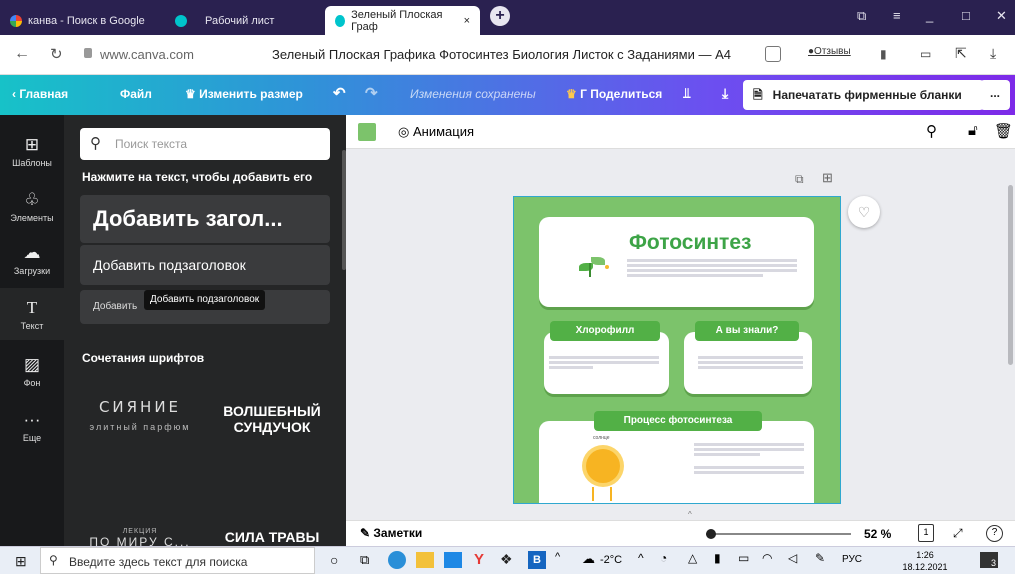 Image resolution: width=1015 pixels, height=574 pixels. I want to click on font-combo-1: СИЯНИЕ элитный парфюм, so click(140, 438).